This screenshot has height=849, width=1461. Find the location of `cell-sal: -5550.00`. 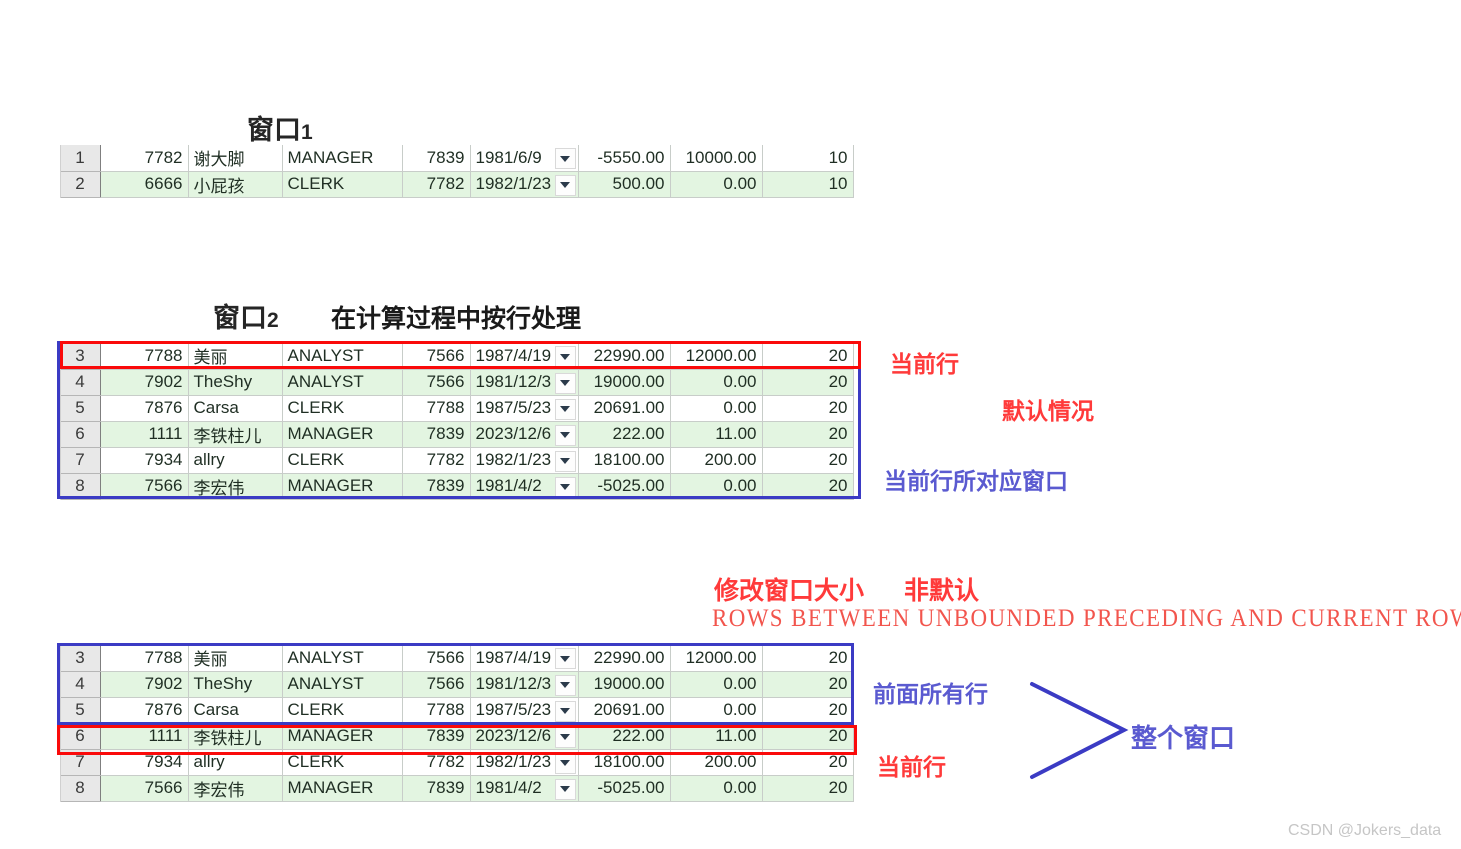

cell-sal: -5550.00 is located at coordinates (624, 158).